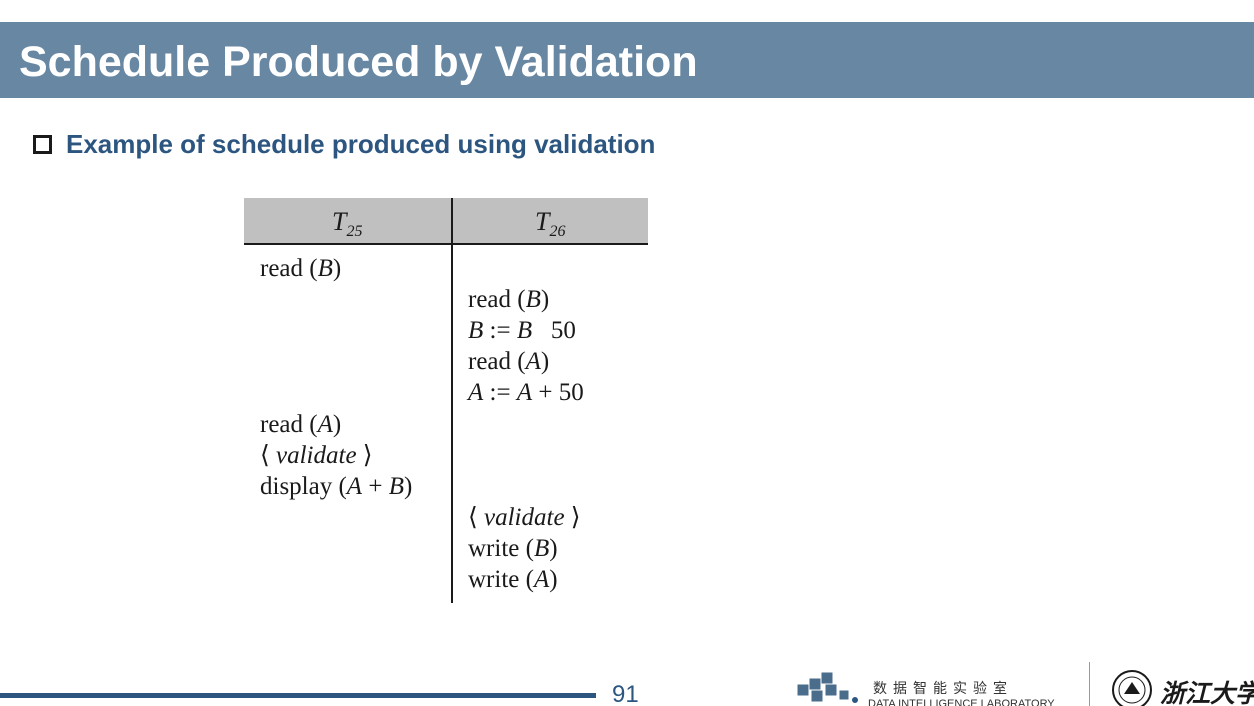 This screenshot has height=706, width=1254. What do you see at coordinates (1089, 684) in the screenshot?
I see `logo-divider` at bounding box center [1089, 684].